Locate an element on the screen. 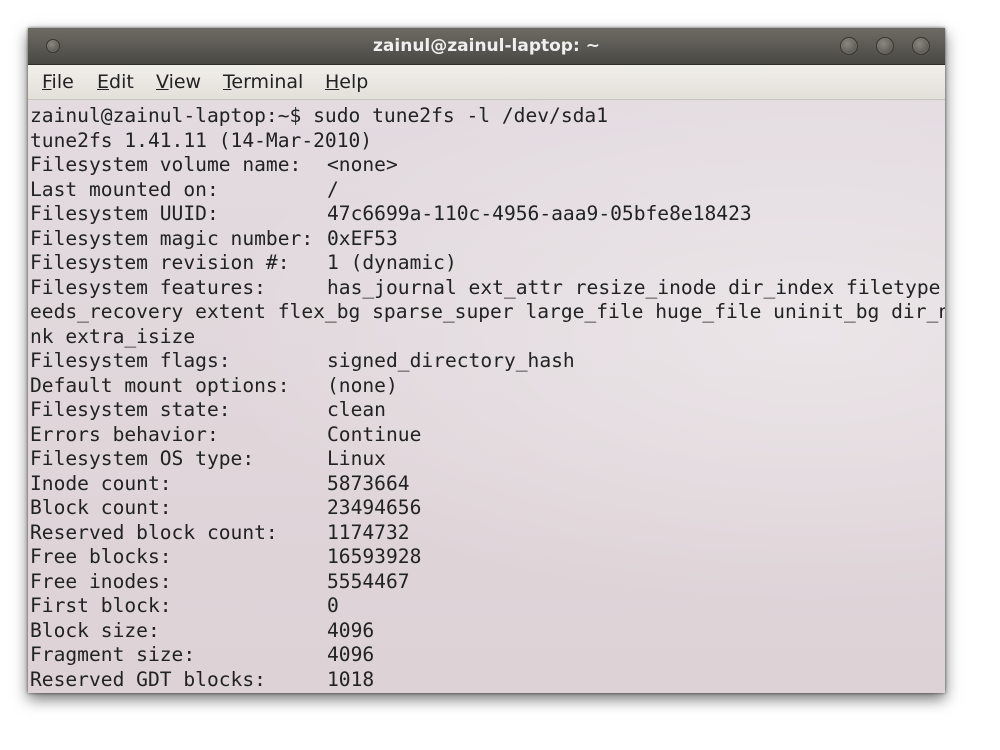 This screenshot has width=1000, height=750. menu-terminal: Terminal is located at coordinates (263, 82).